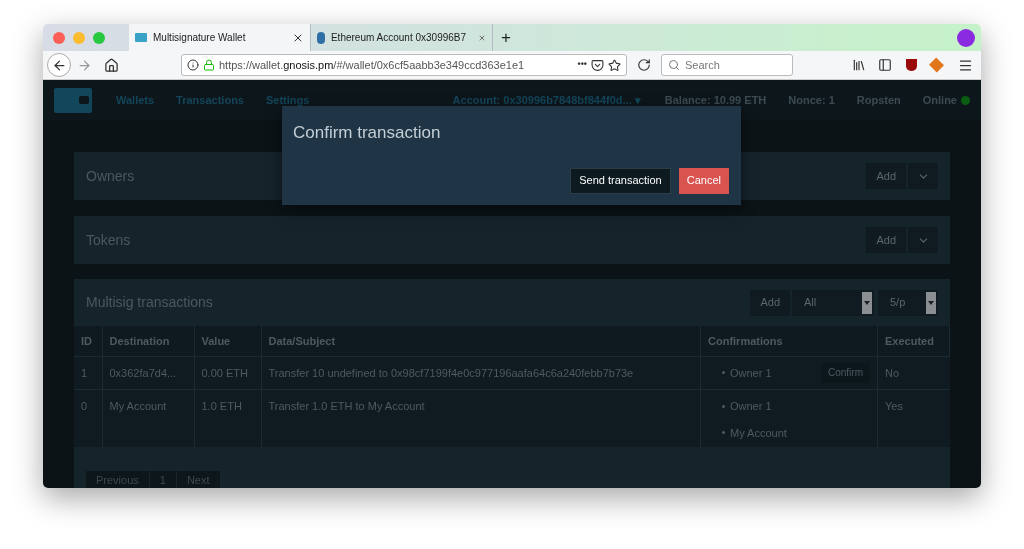 The image size is (1024, 549). I want to click on reload-icon, so click(644, 65).